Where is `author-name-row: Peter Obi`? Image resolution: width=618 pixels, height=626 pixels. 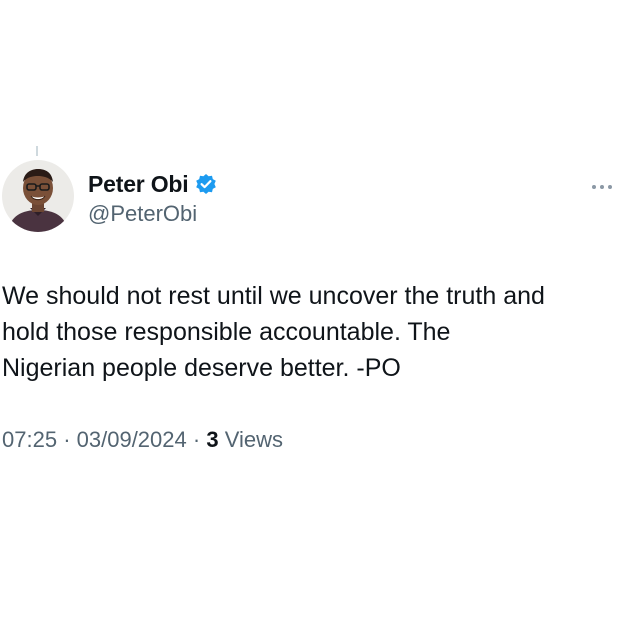
author-name-row: Peter Obi is located at coordinates (152, 184).